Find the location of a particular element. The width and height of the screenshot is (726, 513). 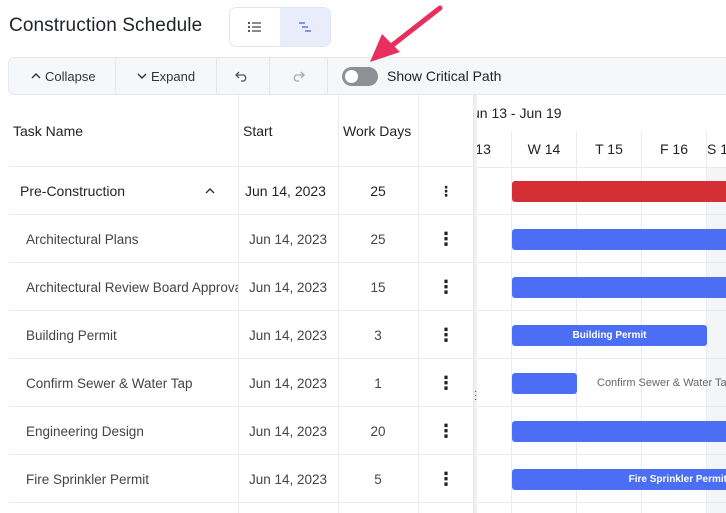

day-header: F 16 is located at coordinates (673, 149).